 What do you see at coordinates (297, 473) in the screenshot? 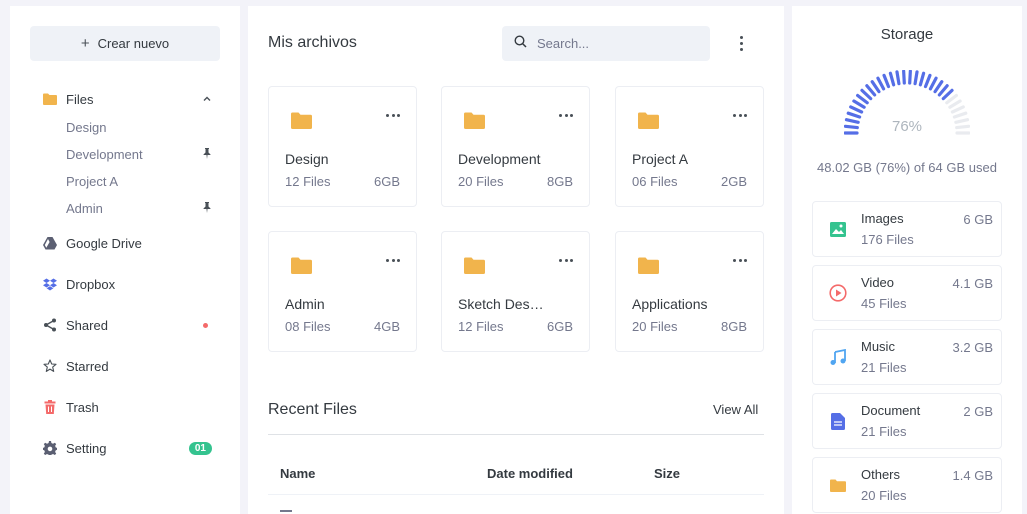
I see `column-header-name: Name` at bounding box center [297, 473].